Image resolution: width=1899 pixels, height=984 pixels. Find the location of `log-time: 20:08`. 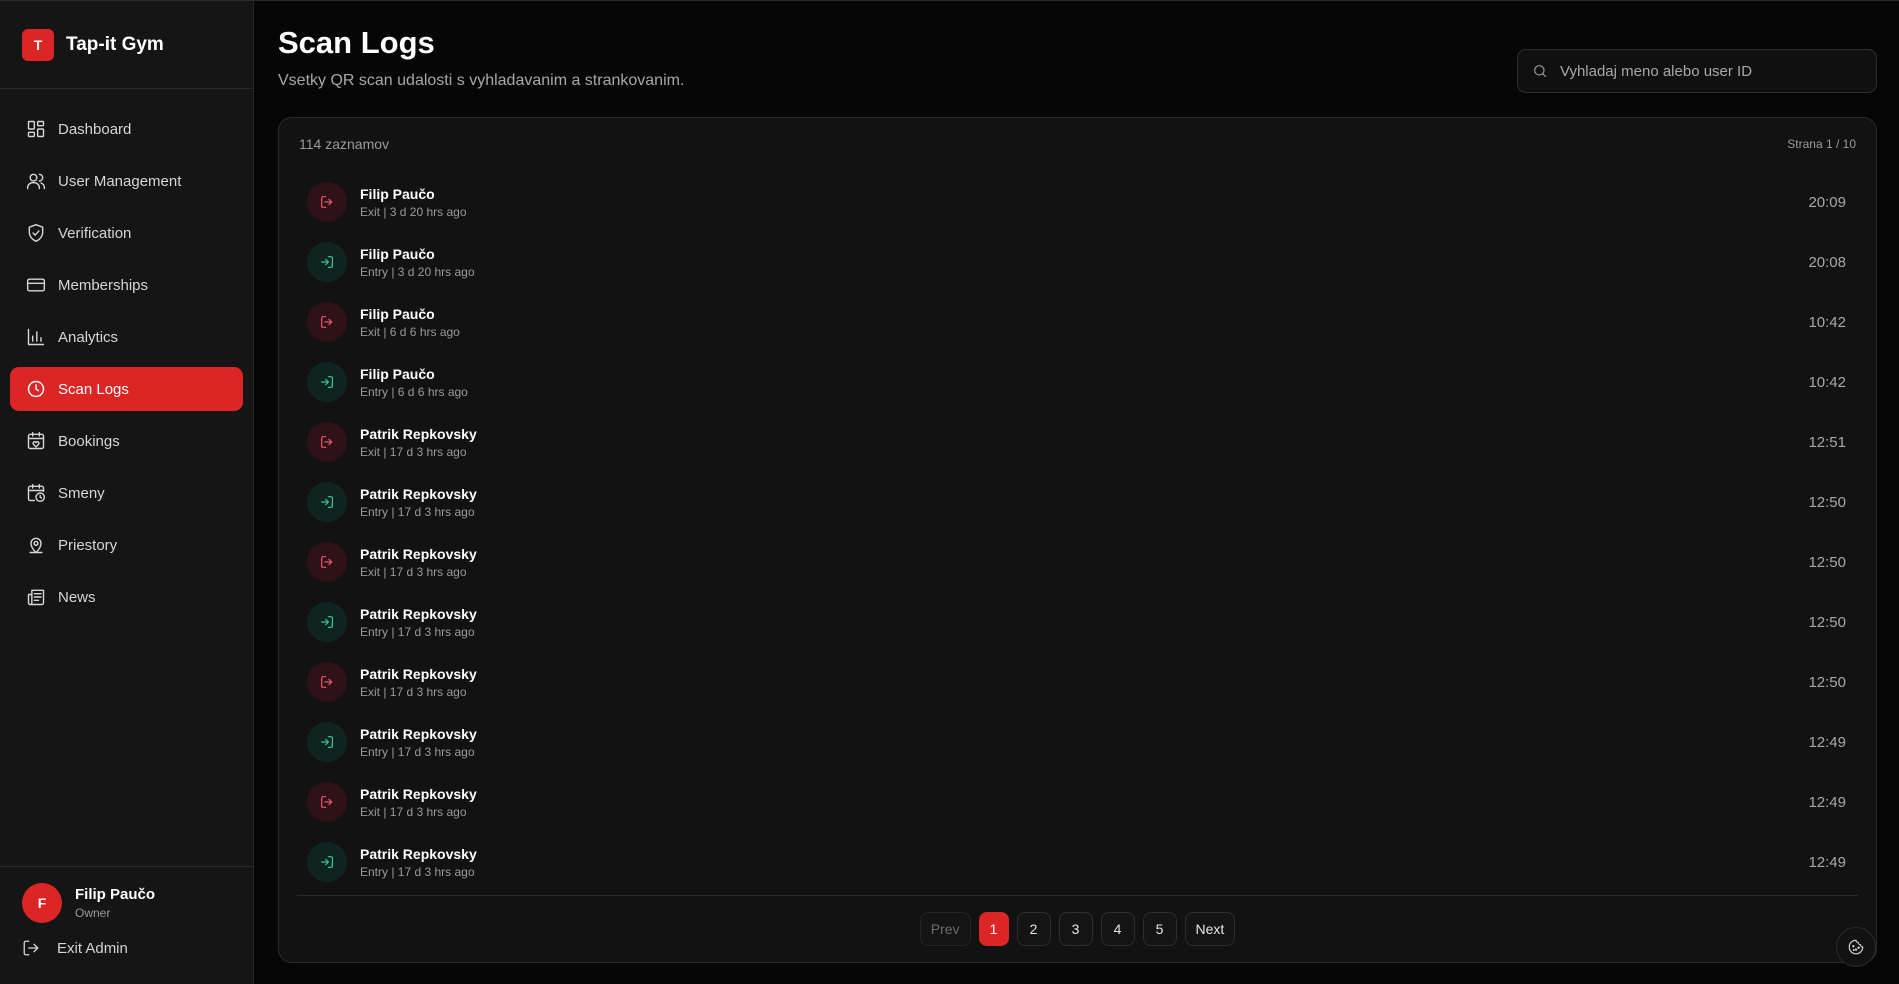

log-time: 20:08 is located at coordinates (1827, 262).